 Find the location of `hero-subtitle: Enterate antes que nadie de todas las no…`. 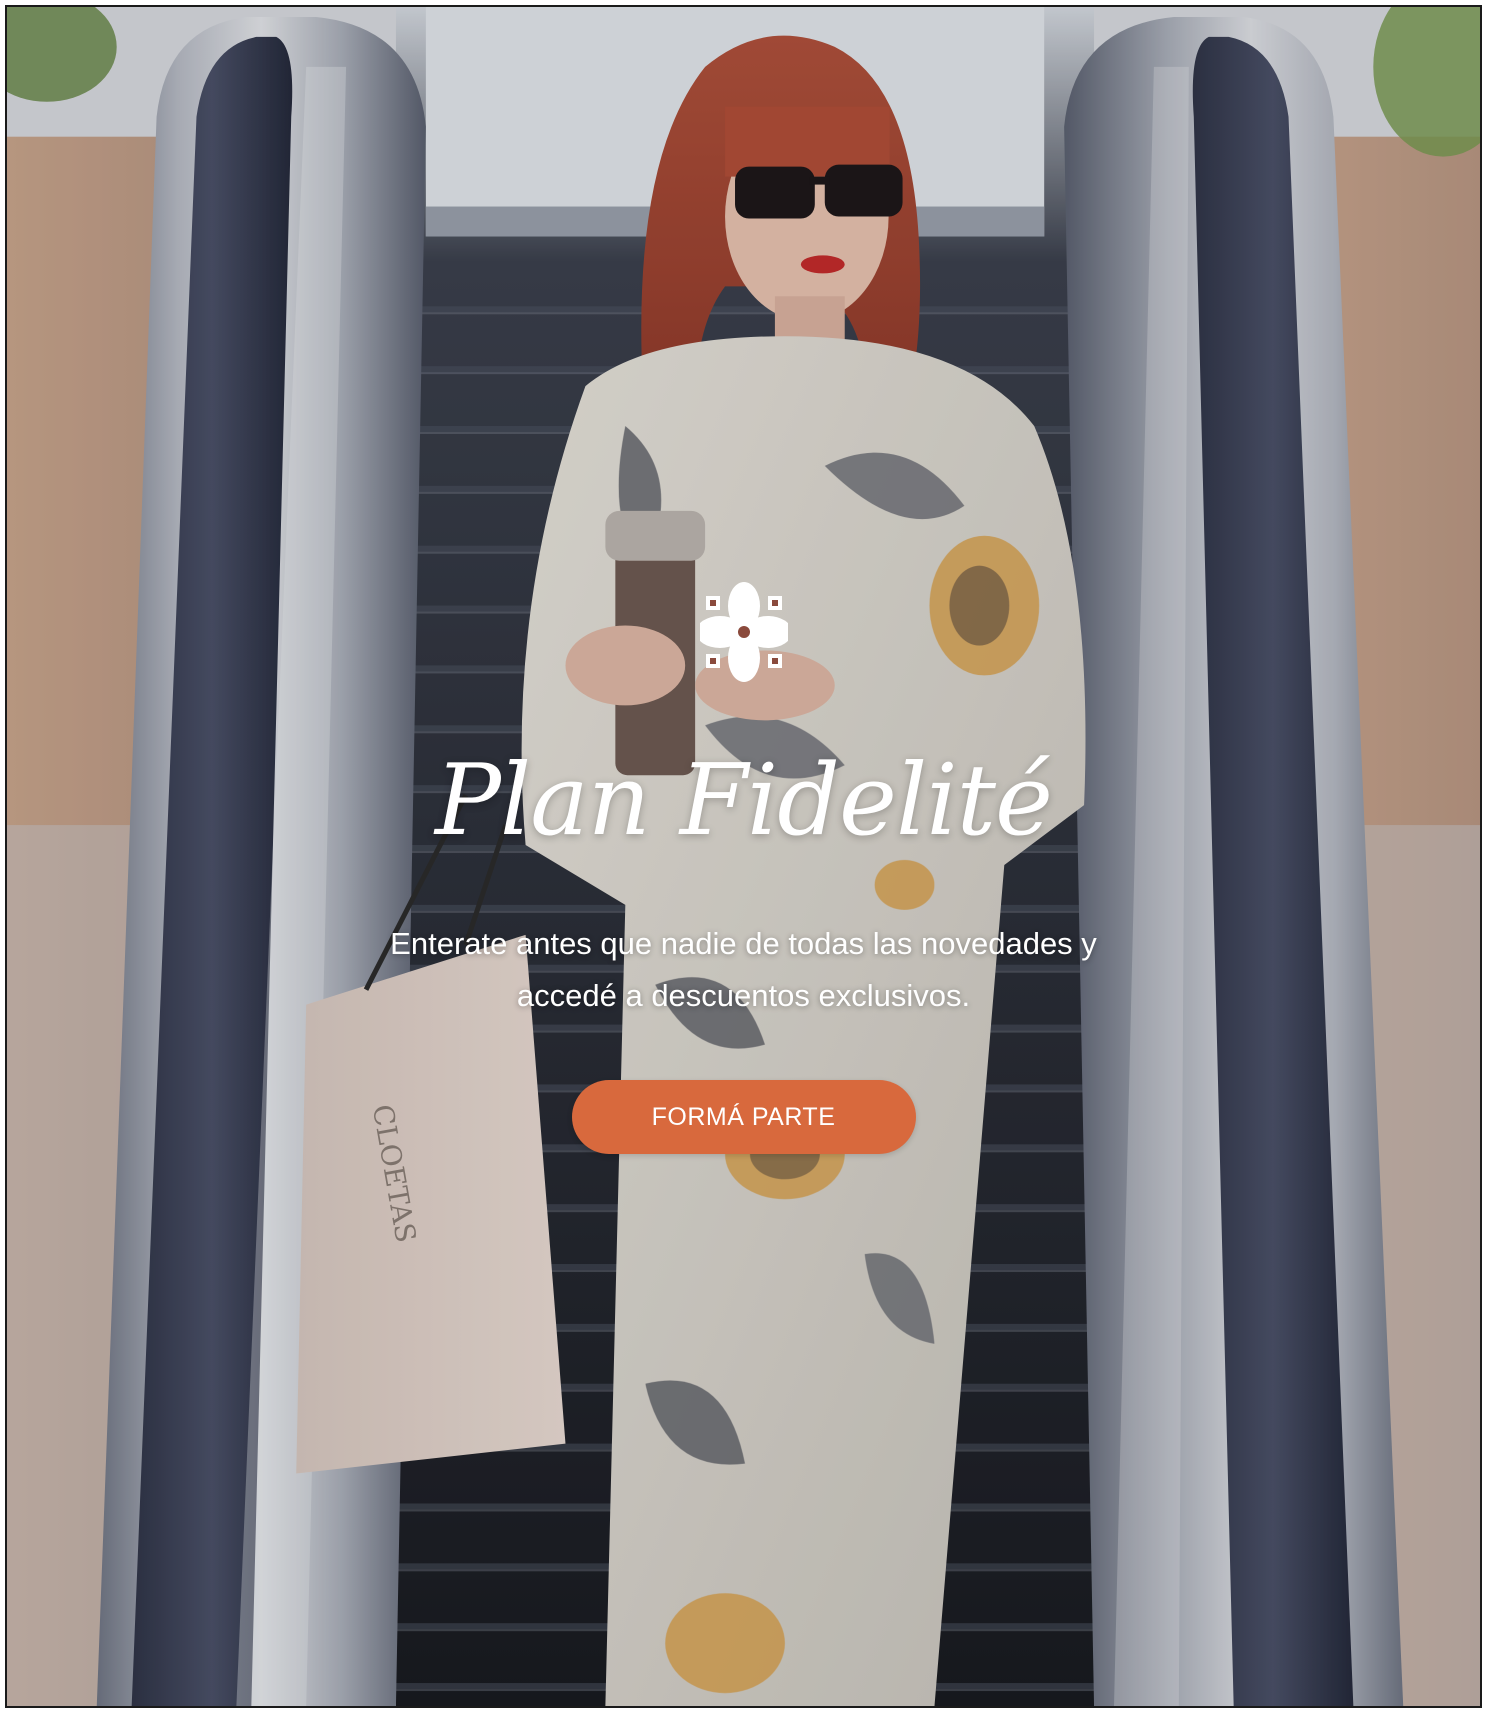

hero-subtitle: Enterate antes que nadie de todas las no… is located at coordinates (743, 969).